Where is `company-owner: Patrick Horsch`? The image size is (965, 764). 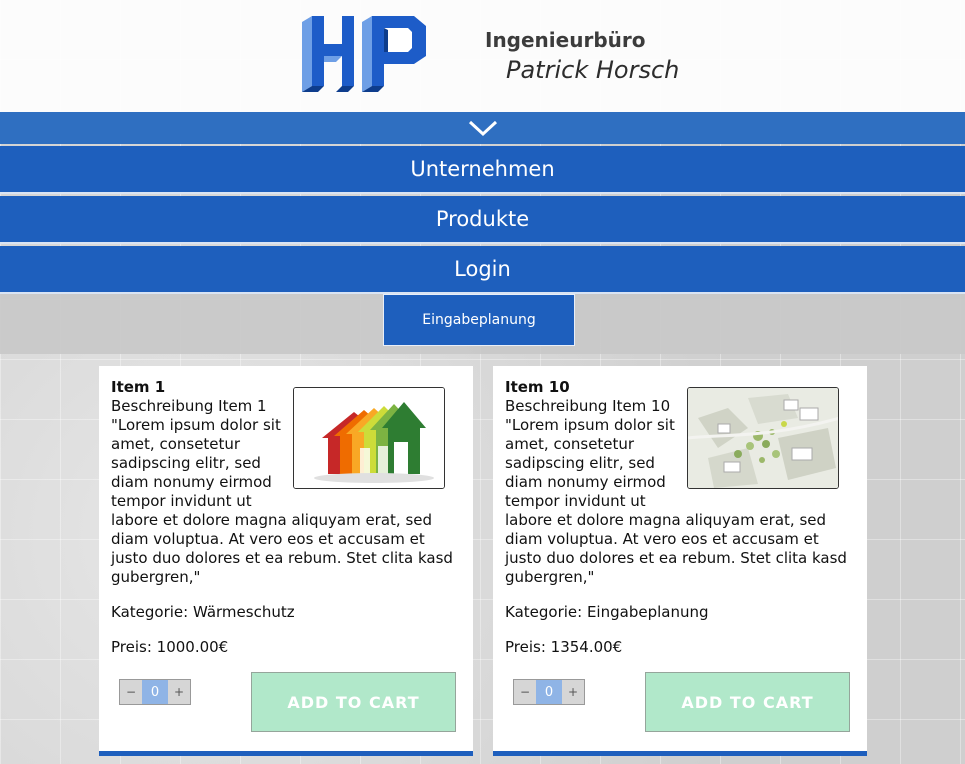
company-owner: Patrick Horsch is located at coordinates (593, 70).